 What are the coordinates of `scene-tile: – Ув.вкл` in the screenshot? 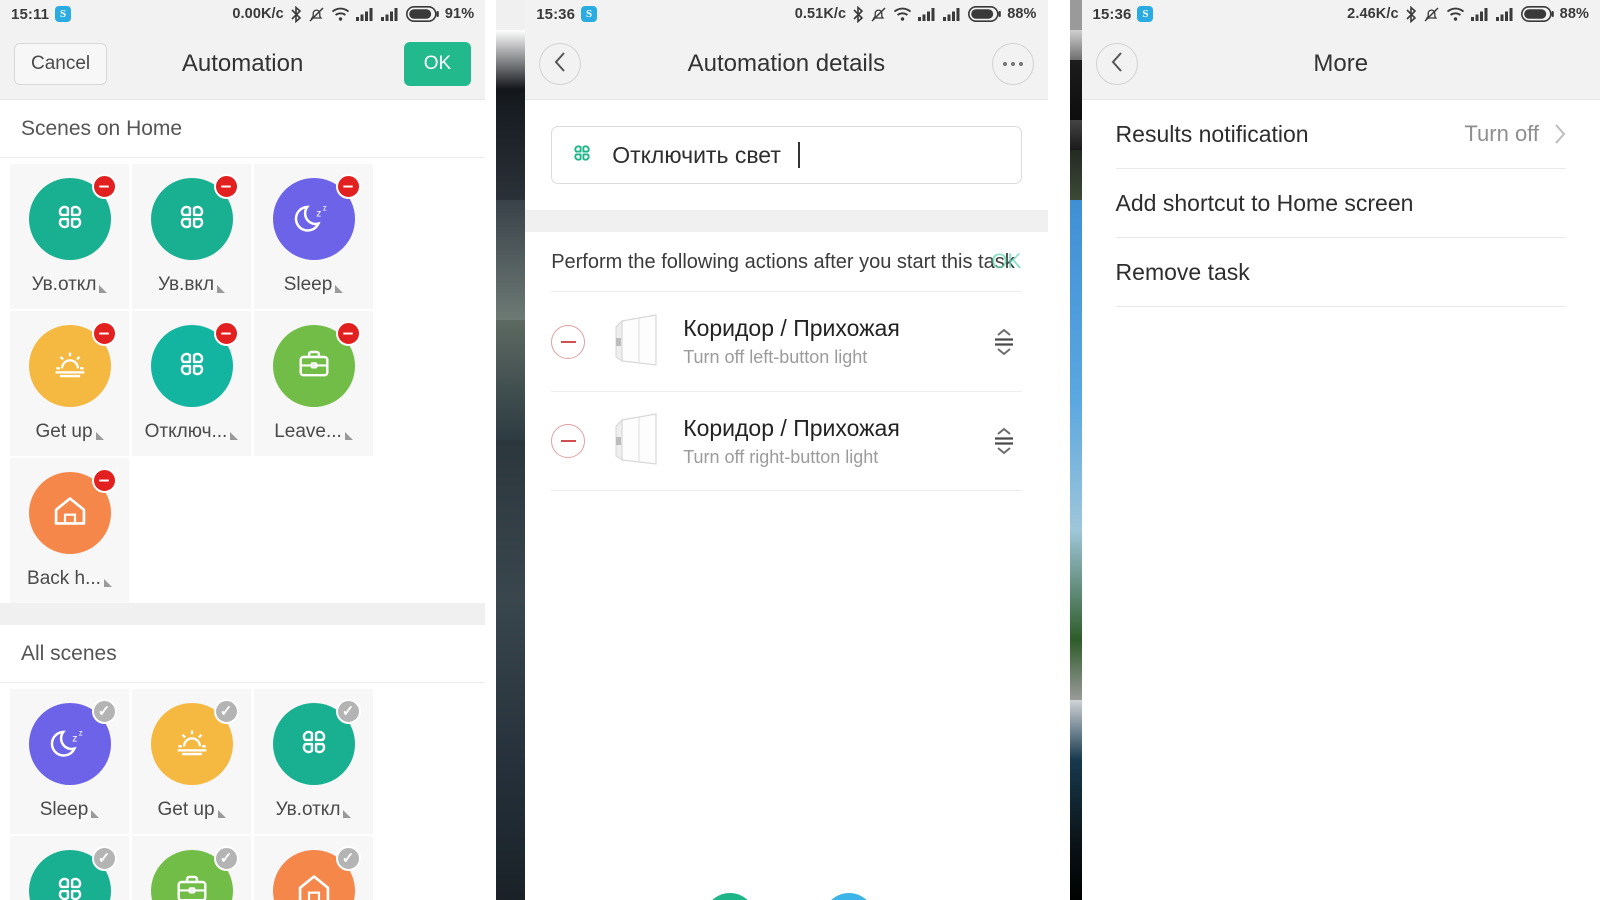 It's located at (191, 236).